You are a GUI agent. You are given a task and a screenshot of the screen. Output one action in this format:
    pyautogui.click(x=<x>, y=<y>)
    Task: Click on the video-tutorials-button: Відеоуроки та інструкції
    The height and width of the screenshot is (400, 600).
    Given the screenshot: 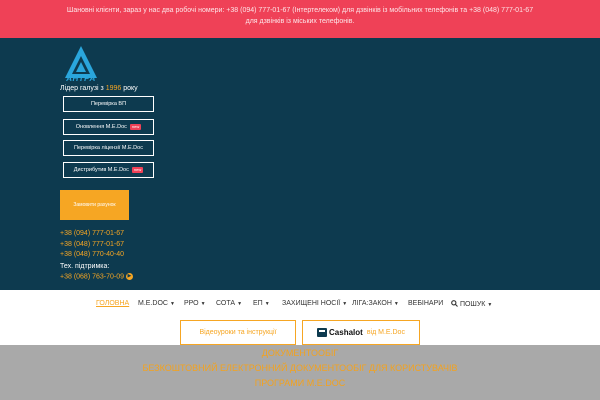 What is the action you would take?
    pyautogui.click(x=238, y=332)
    